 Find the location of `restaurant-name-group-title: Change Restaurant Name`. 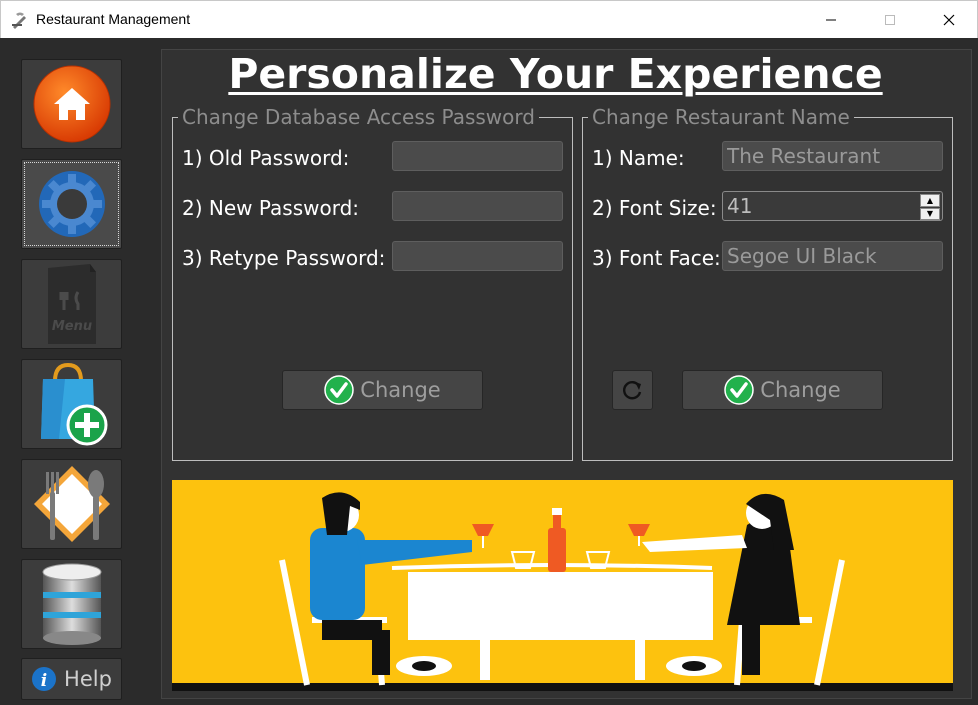

restaurant-name-group-title: Change Restaurant Name is located at coordinates (721, 117).